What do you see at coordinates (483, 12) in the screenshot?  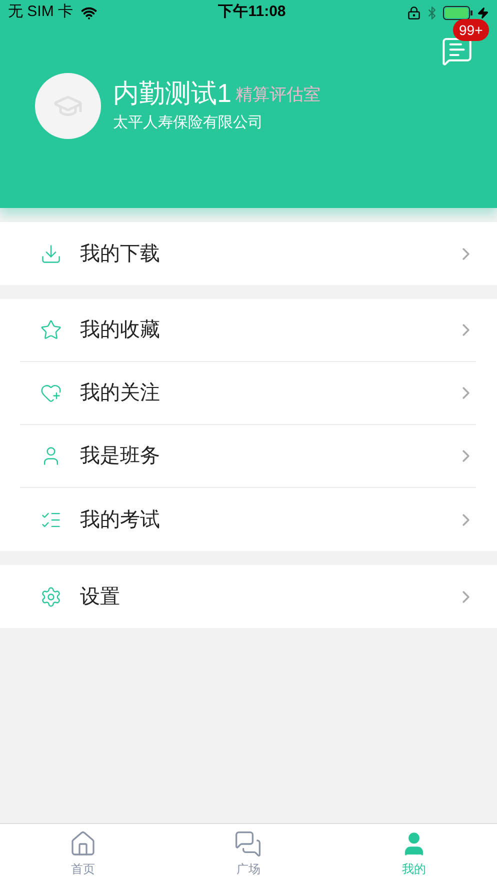 I see `charging-icon` at bounding box center [483, 12].